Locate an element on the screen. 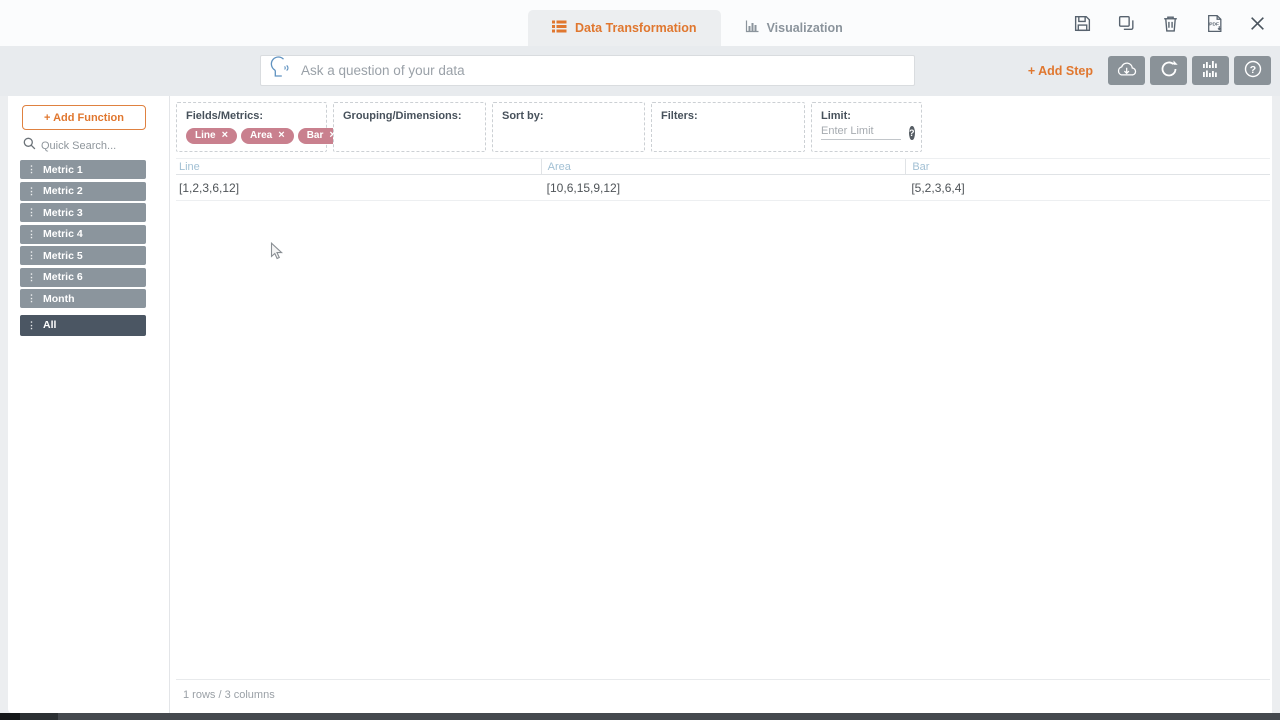 Image resolution: width=1280 pixels, height=720 pixels. column-header-area: Area is located at coordinates (723, 166).